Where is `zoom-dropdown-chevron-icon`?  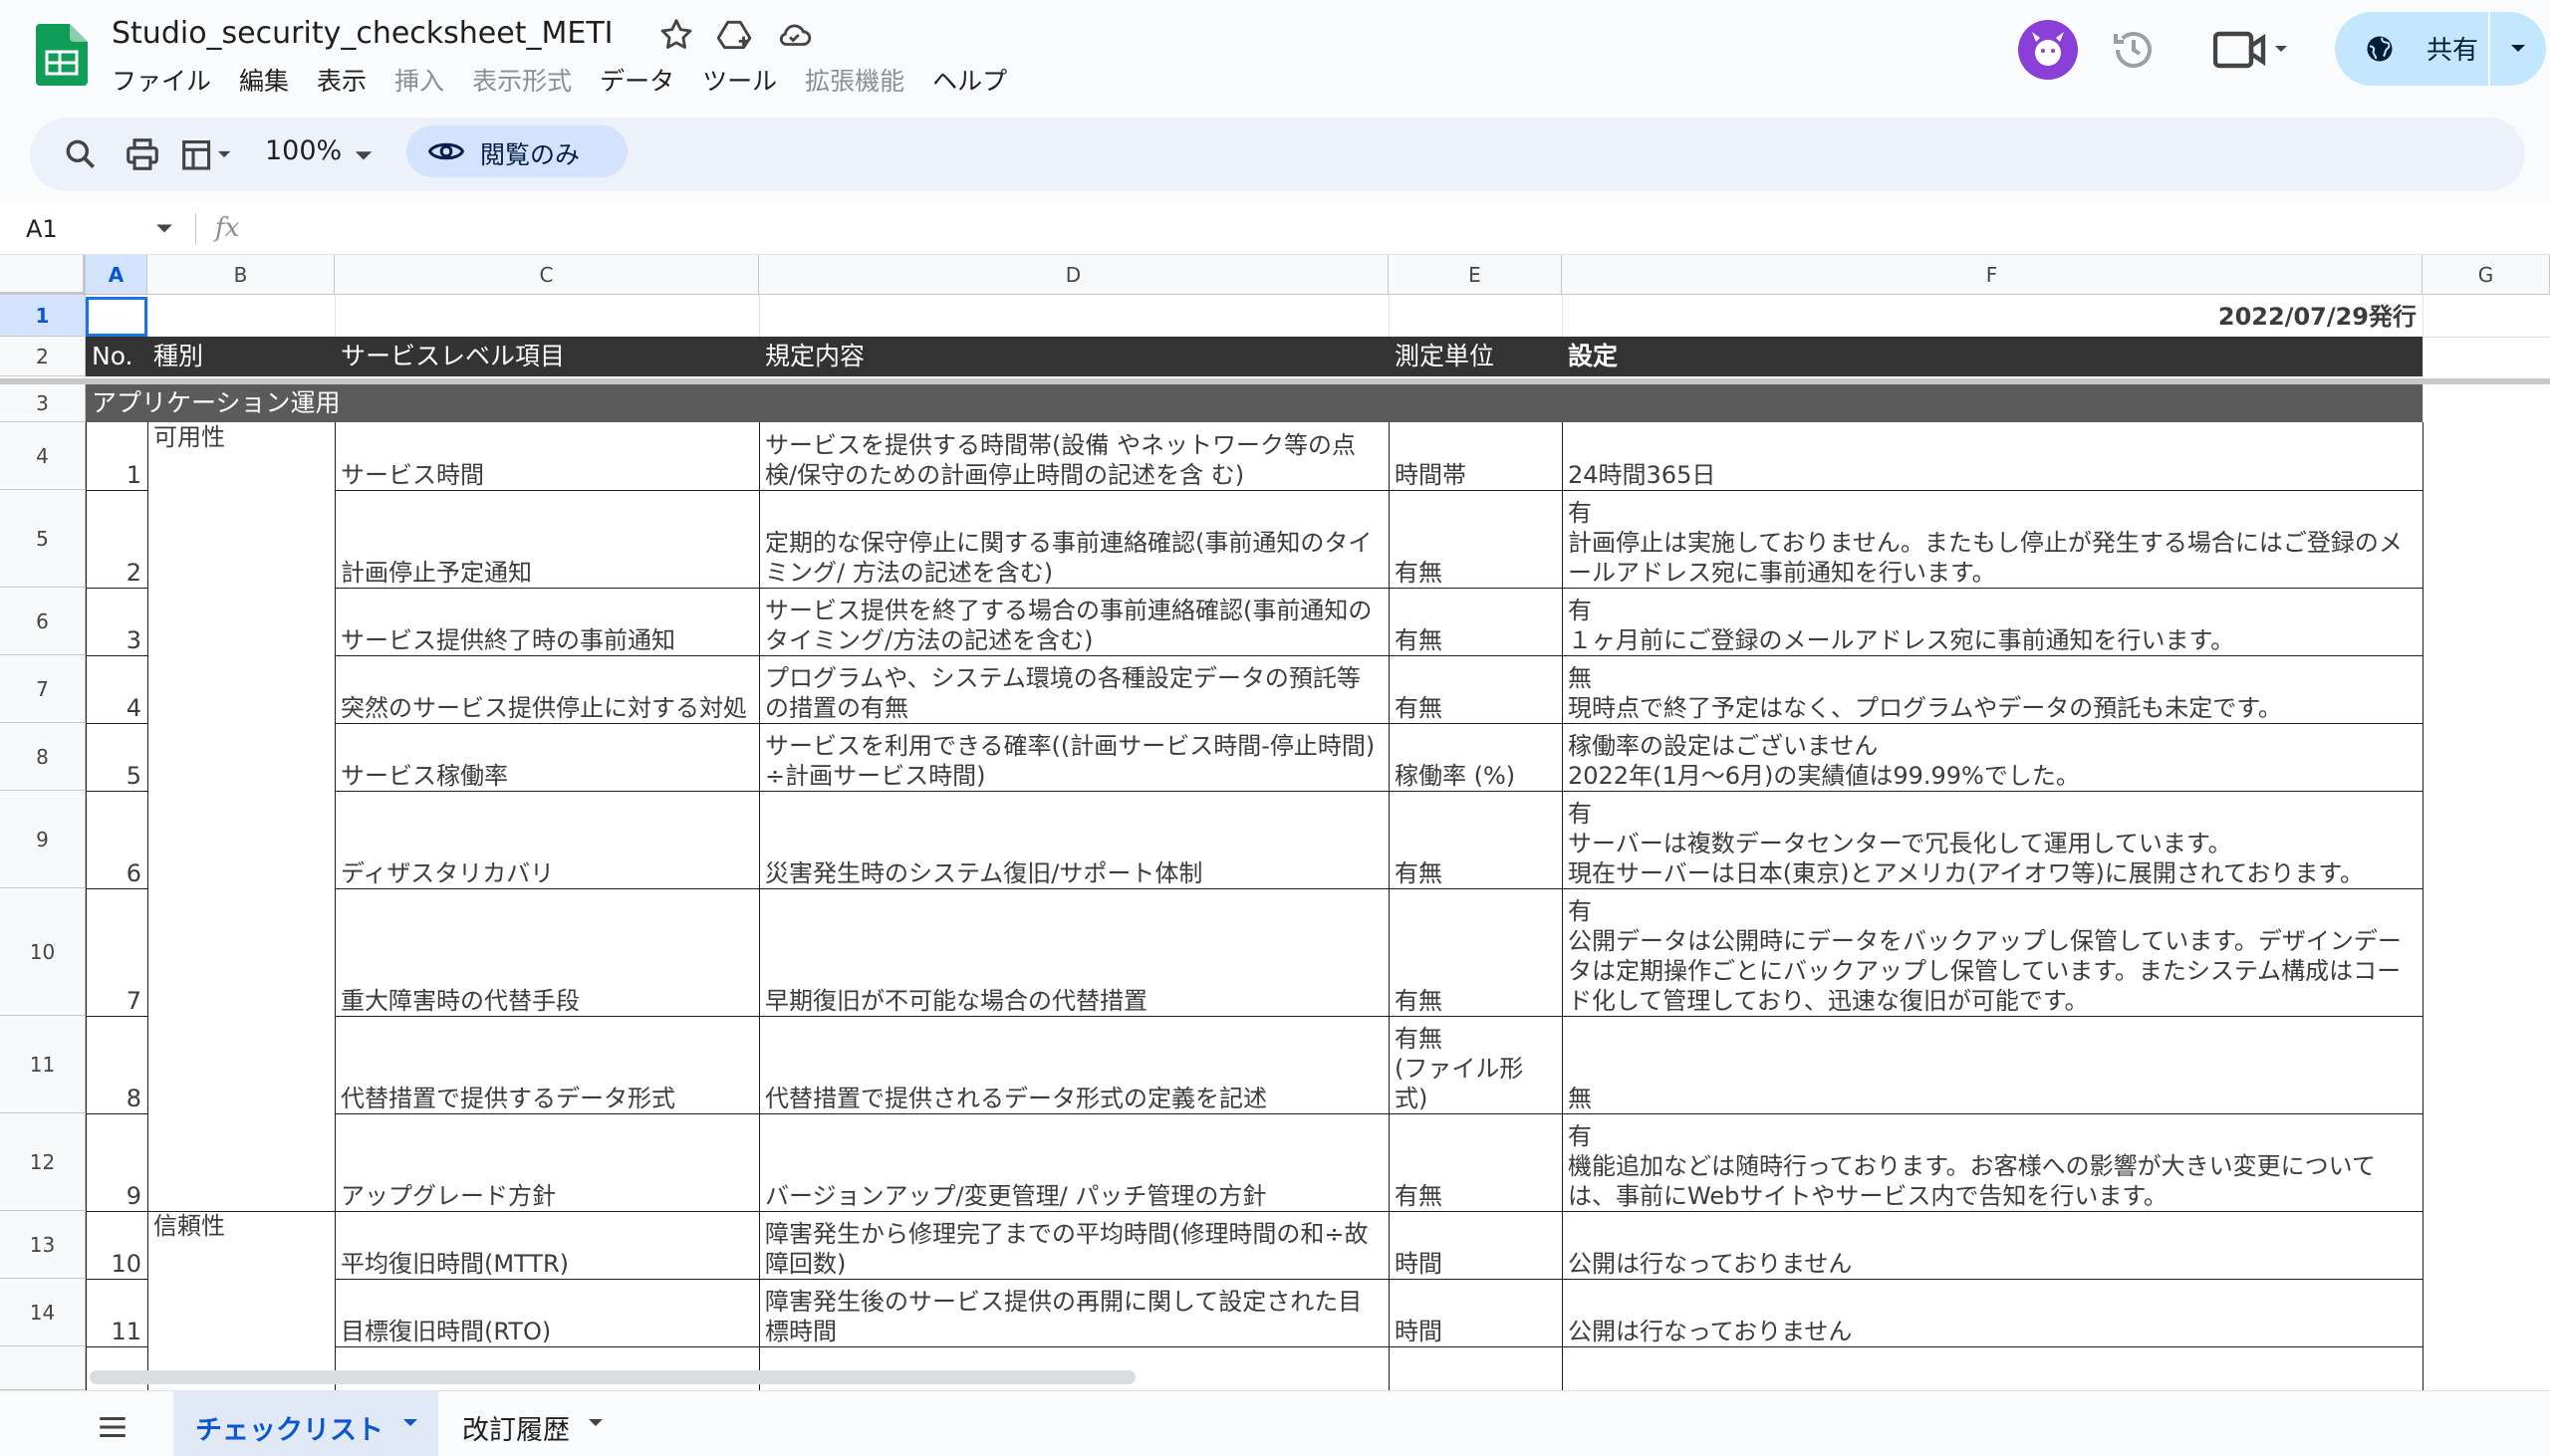
zoom-dropdown-chevron-icon is located at coordinates (364, 154).